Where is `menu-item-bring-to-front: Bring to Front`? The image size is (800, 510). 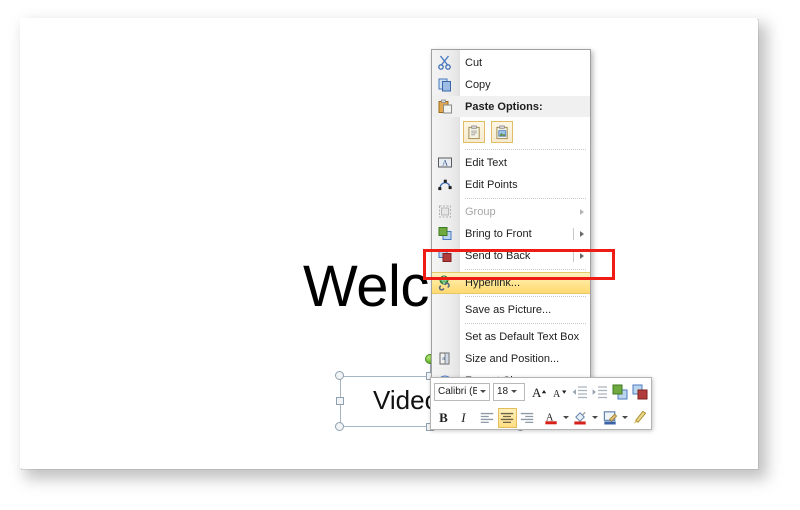 menu-item-bring-to-front: Bring to Front is located at coordinates (511, 234).